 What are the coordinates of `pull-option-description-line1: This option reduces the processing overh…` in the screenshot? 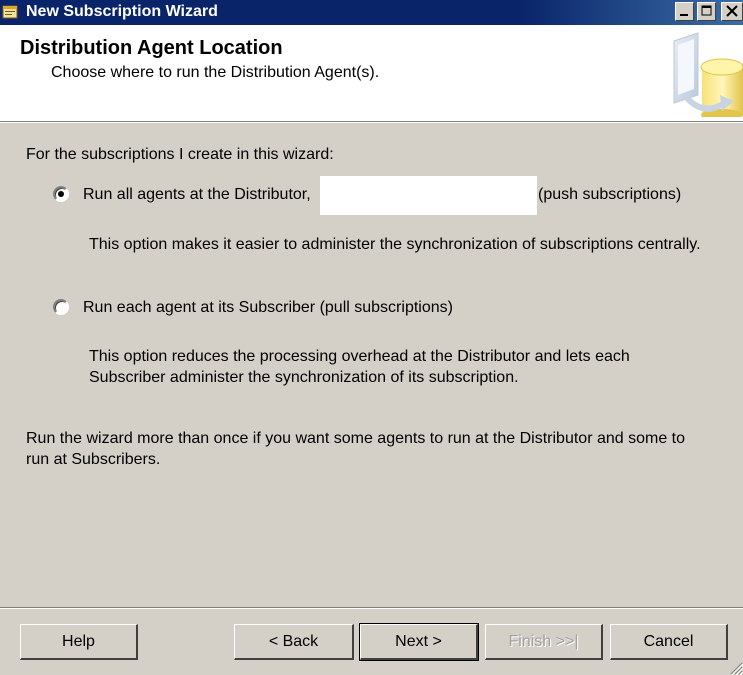 It's located at (359, 356).